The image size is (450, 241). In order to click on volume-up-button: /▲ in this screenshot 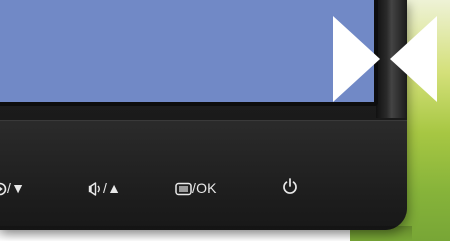, I will do `click(104, 188)`.